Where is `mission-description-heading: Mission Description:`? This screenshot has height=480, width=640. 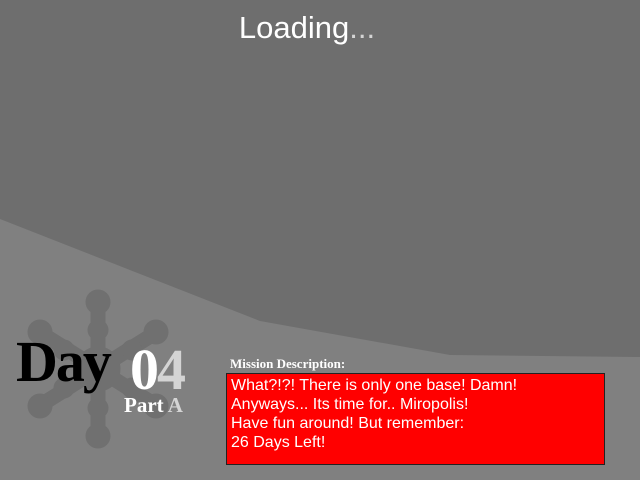 mission-description-heading: Mission Description: is located at coordinates (288, 363).